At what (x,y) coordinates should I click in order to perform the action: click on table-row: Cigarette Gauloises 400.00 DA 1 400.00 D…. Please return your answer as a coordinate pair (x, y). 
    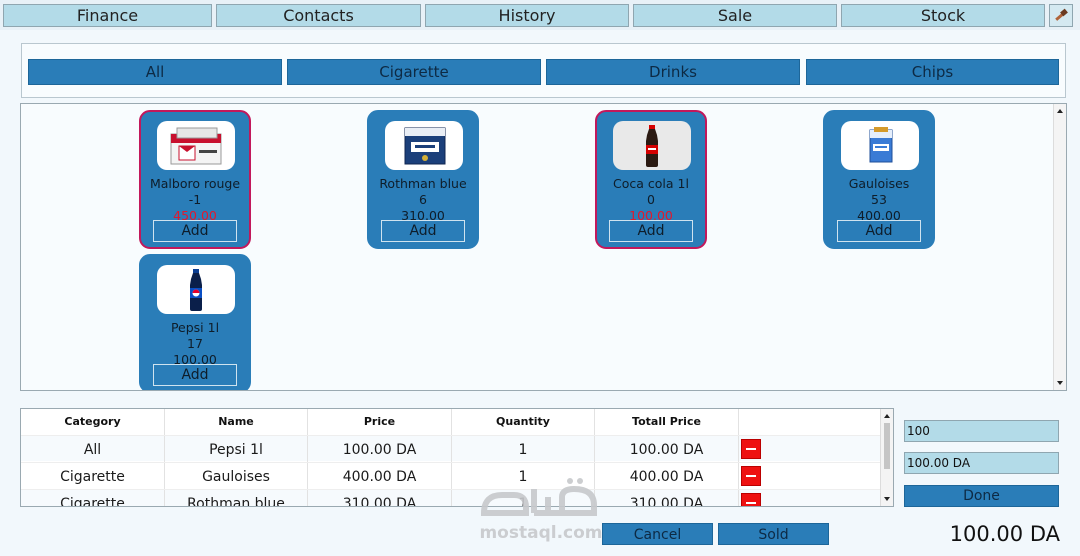
    Looking at the image, I should click on (451, 475).